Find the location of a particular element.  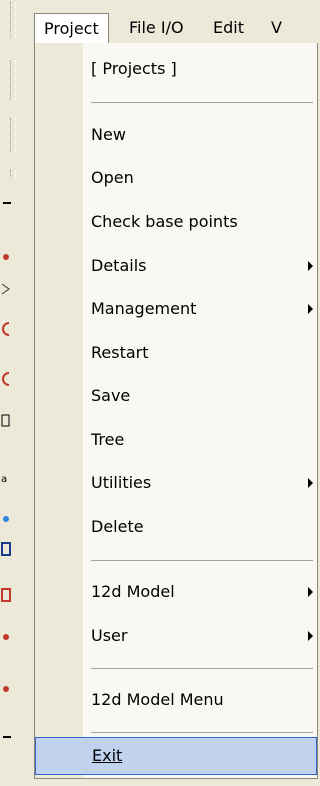

arc2-tool-icon is located at coordinates (6, 379).